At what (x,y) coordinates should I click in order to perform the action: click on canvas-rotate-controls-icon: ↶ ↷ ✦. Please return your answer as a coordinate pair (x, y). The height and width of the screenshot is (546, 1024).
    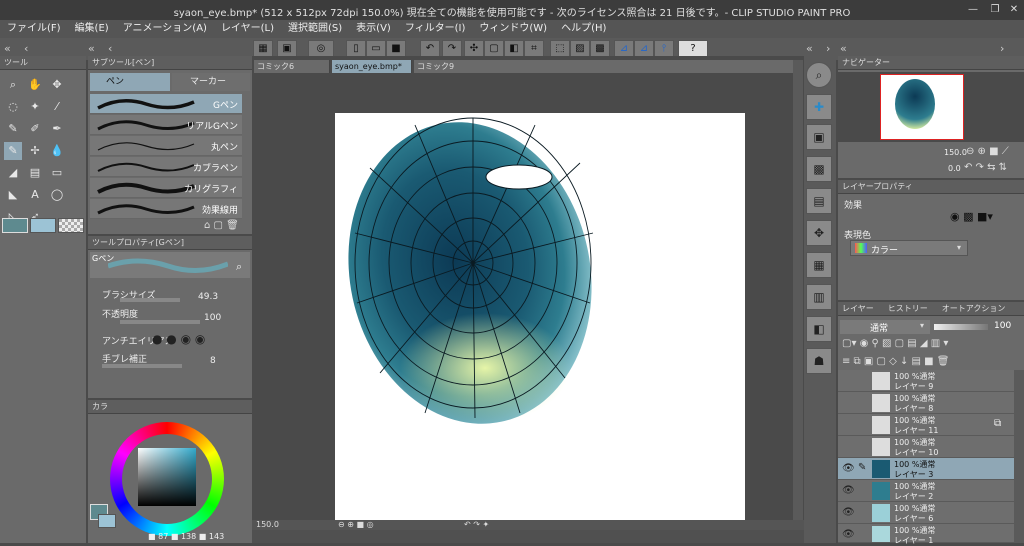
    Looking at the image, I should click on (476, 524).